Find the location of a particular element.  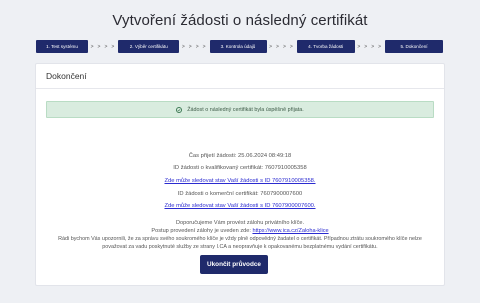

step-1: 1. Test systému is located at coordinates (62, 46).